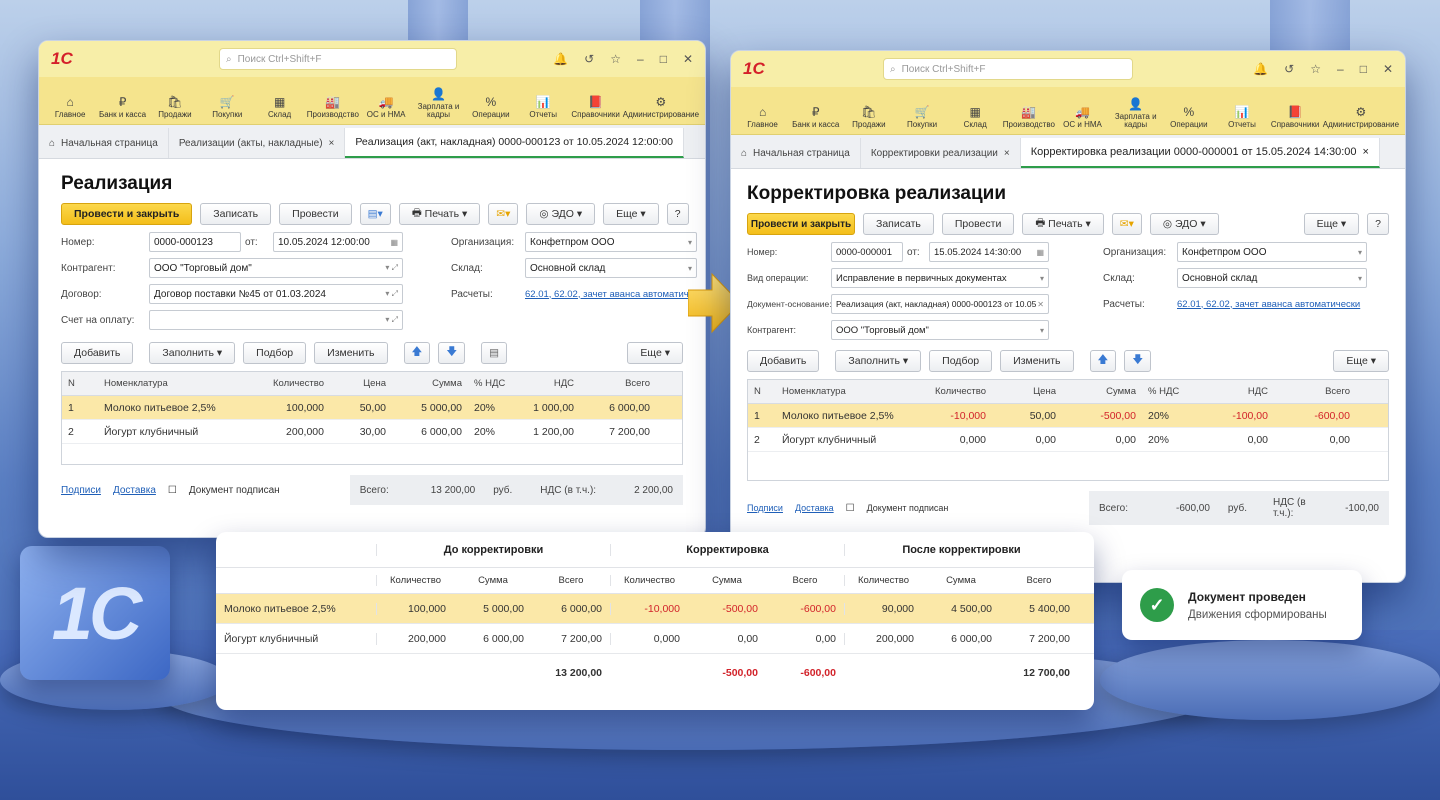 The height and width of the screenshot is (800, 1440). What do you see at coordinates (257, 143) in the screenshot?
I see `tab-sales-list: Реализации (акты, накладные) ×` at bounding box center [257, 143].